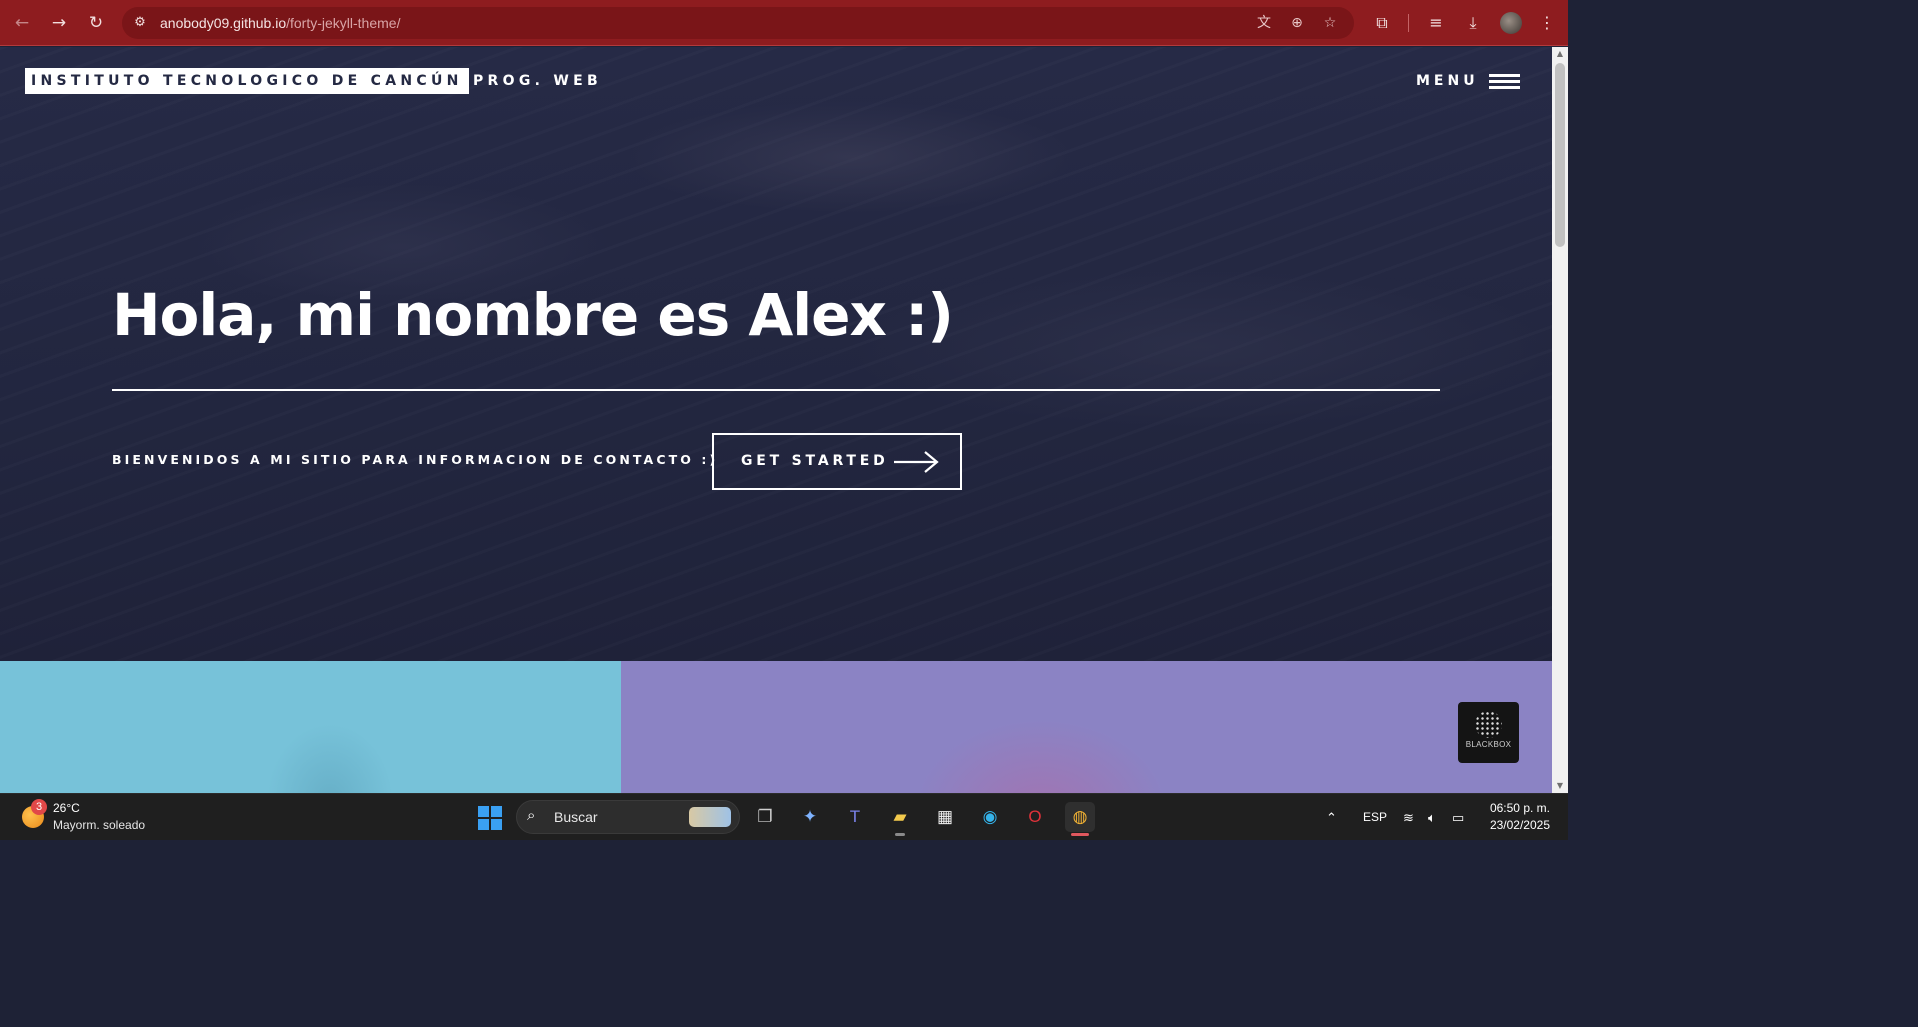 The height and width of the screenshot is (1027, 1918). Describe the element at coordinates (96, 23) in the screenshot. I see `reload-icon: ↻` at that location.